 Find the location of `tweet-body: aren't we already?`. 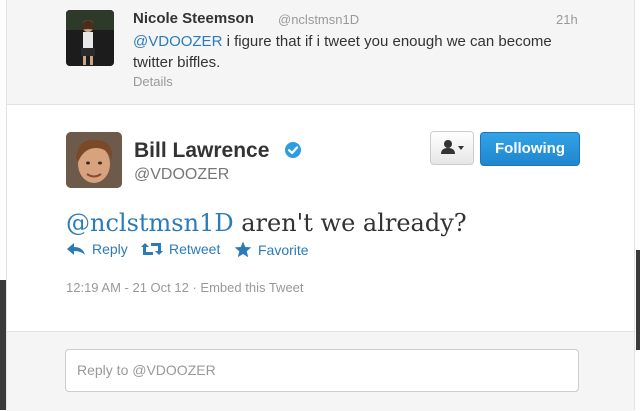

tweet-body: aren't we already? is located at coordinates (350, 223).